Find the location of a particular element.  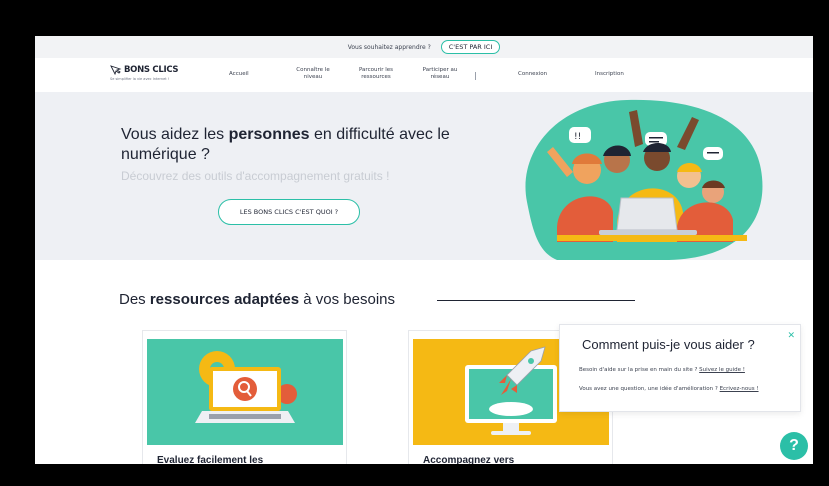

help-title: Comment puis-je vous aider ? is located at coordinates (668, 344).